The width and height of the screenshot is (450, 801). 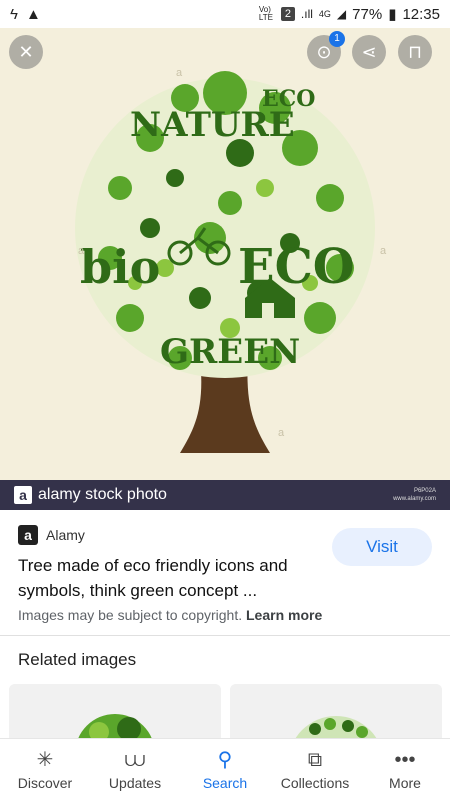 What do you see at coordinates (102, 494) in the screenshot?
I see `watermark-brand: alamy stock photo` at bounding box center [102, 494].